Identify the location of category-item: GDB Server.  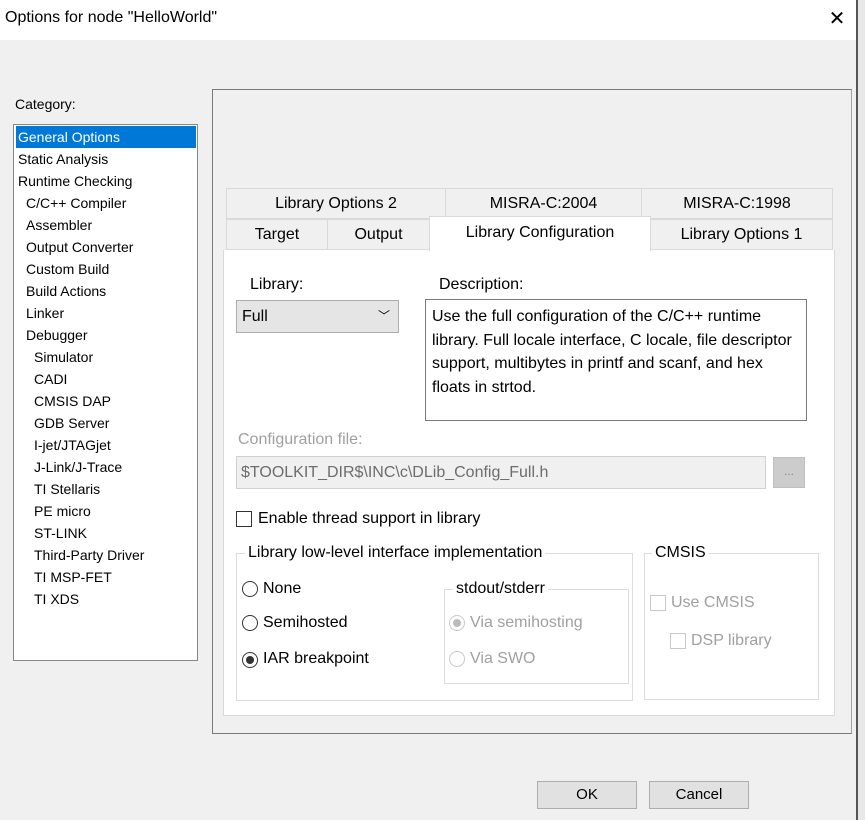
(106, 423).